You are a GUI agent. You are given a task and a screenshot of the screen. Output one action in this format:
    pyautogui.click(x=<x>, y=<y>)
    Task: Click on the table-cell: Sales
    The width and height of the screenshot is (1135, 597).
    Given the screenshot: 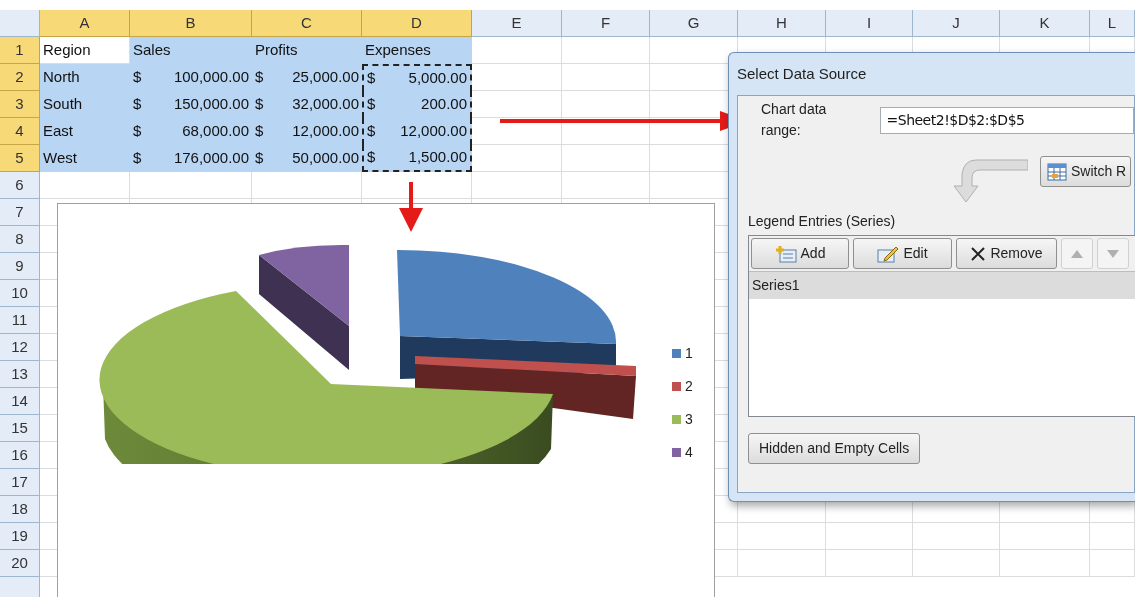 What is the action you would take?
    pyautogui.click(x=191, y=50)
    